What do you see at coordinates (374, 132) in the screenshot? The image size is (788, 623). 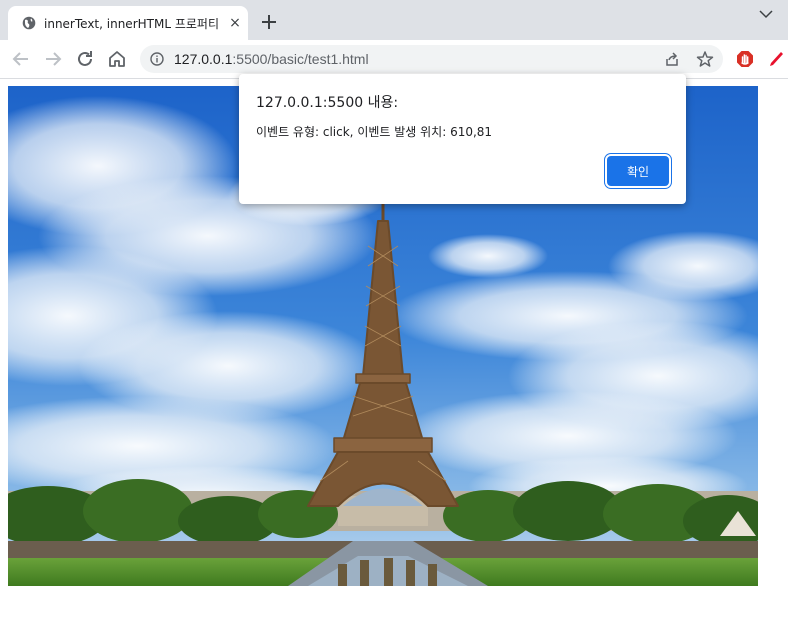 I see `alert-message: 이벤트 유형: click, 이벤트 발생 위치: 610,81` at bounding box center [374, 132].